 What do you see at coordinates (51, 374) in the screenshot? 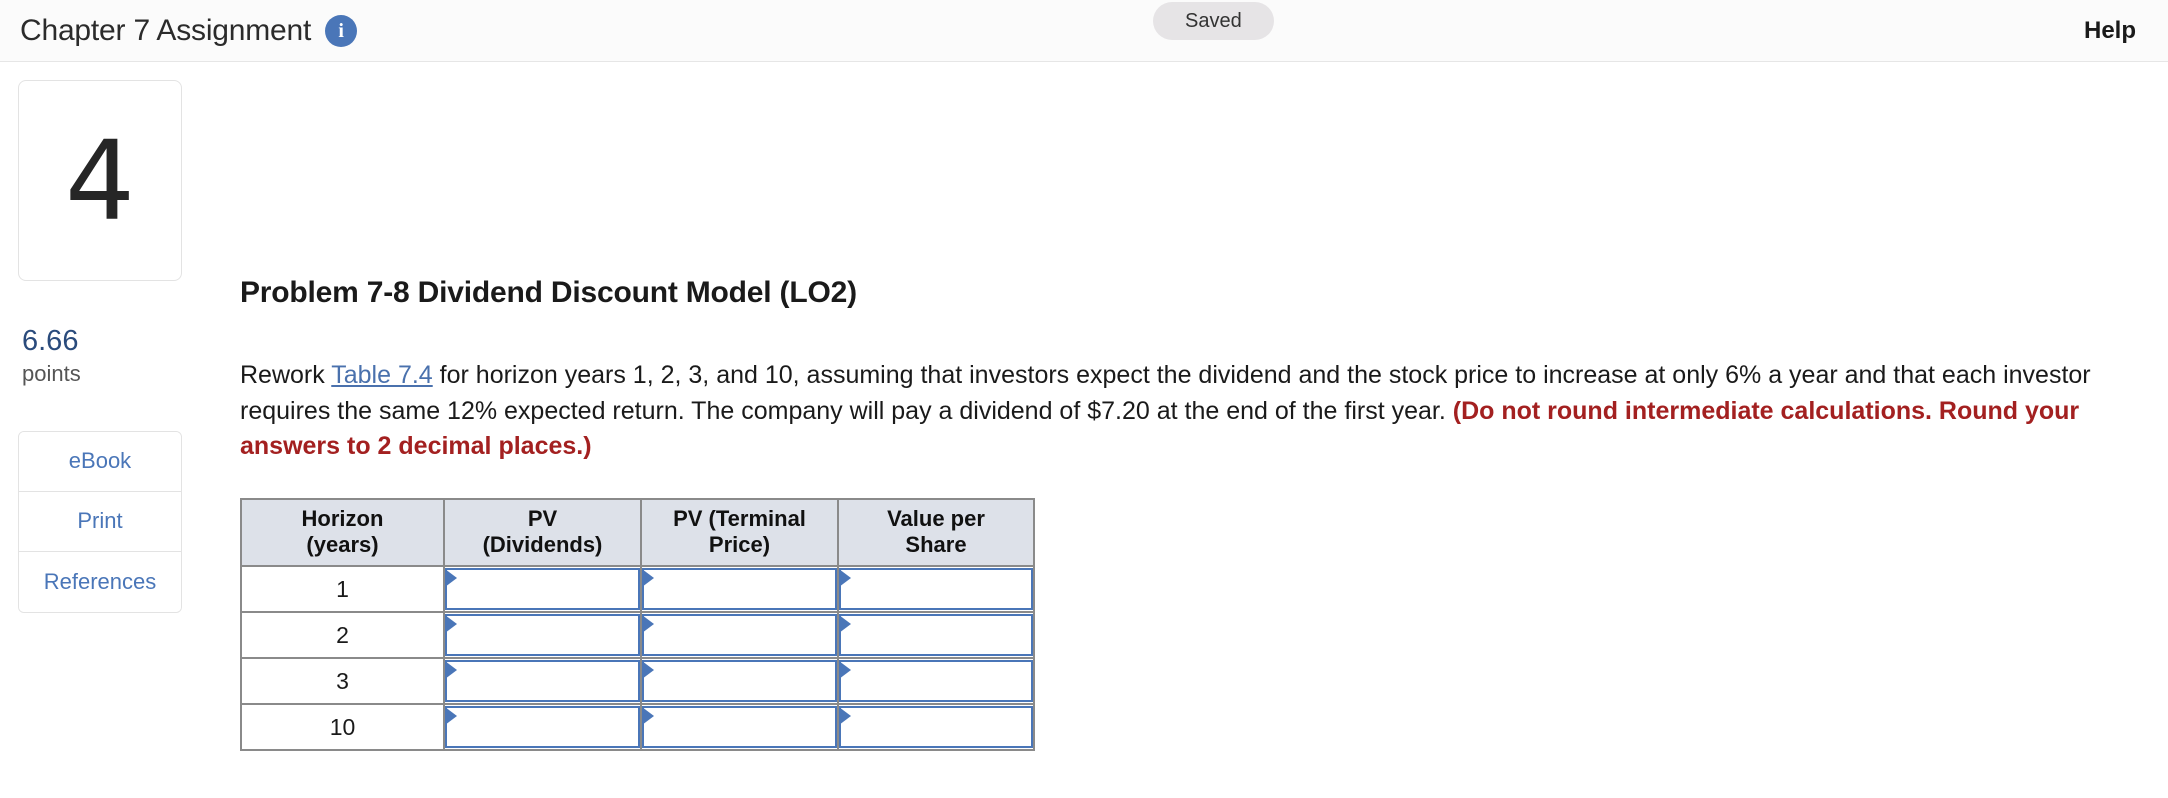
I see `points-label: points` at bounding box center [51, 374].